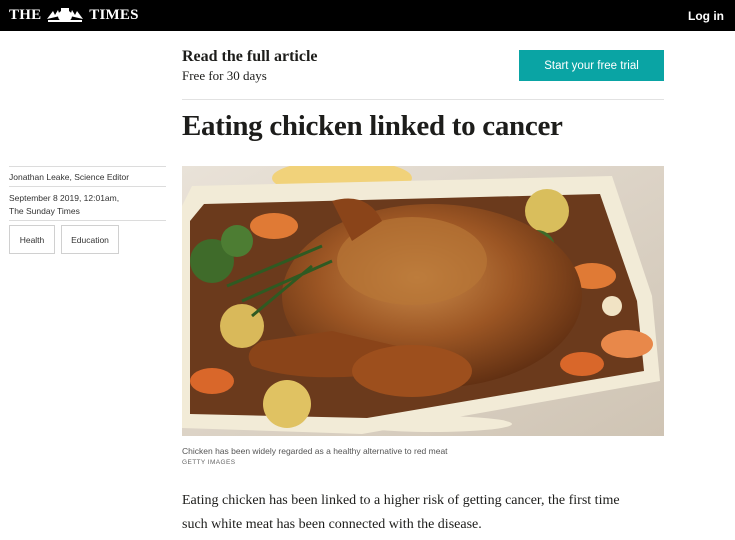 This screenshot has width=735, height=540. Describe the element at coordinates (224, 75) in the screenshot. I see `promo-subtitle: Free for 30 days` at that location.